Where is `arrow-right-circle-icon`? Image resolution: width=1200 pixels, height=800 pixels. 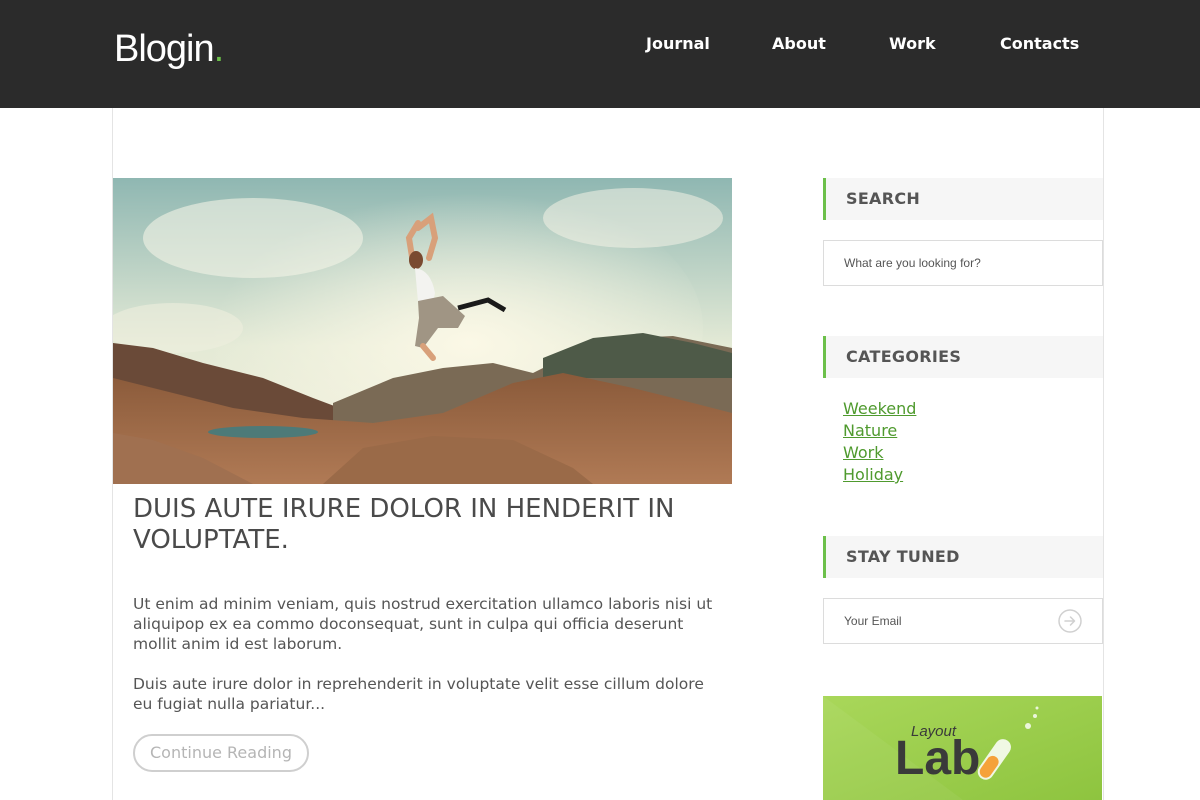 arrow-right-circle-icon is located at coordinates (1070, 621).